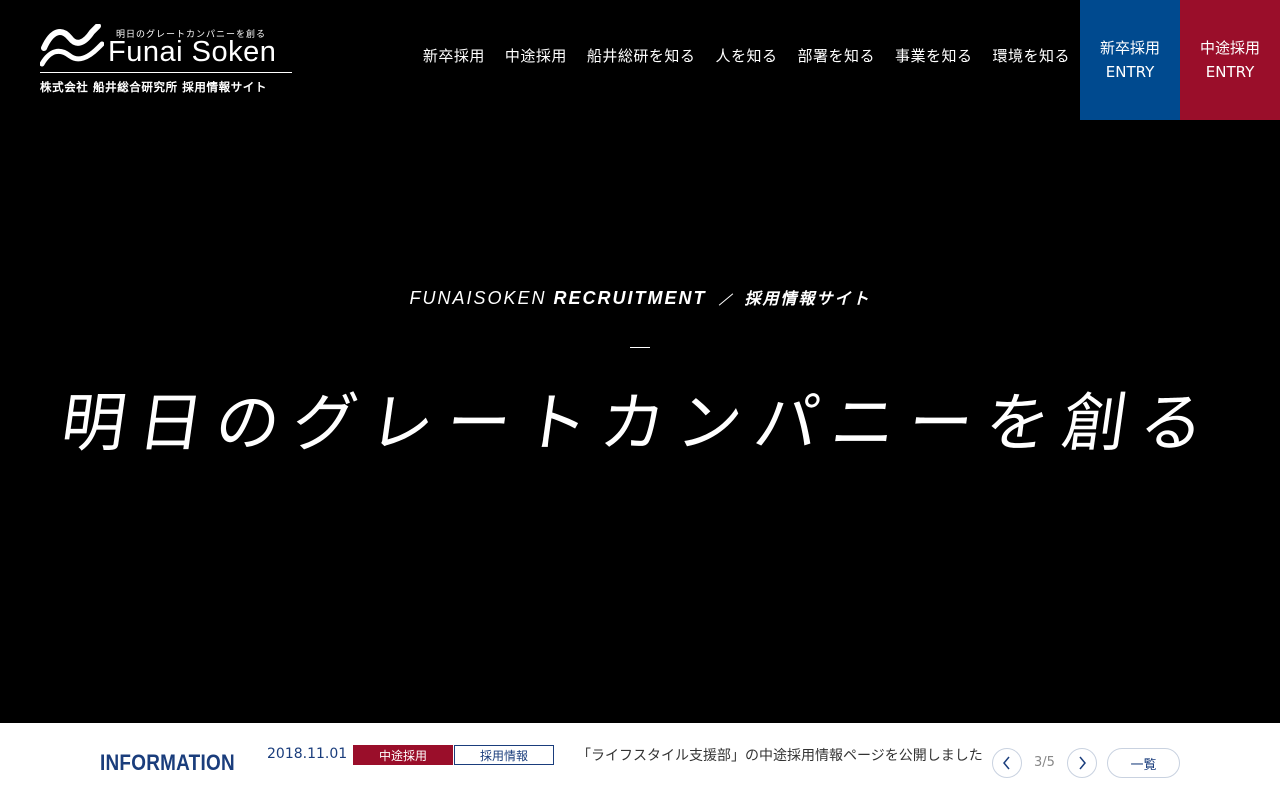  What do you see at coordinates (403, 755) in the screenshot?
I see `category-tag-mid-career: 中途採用` at bounding box center [403, 755].